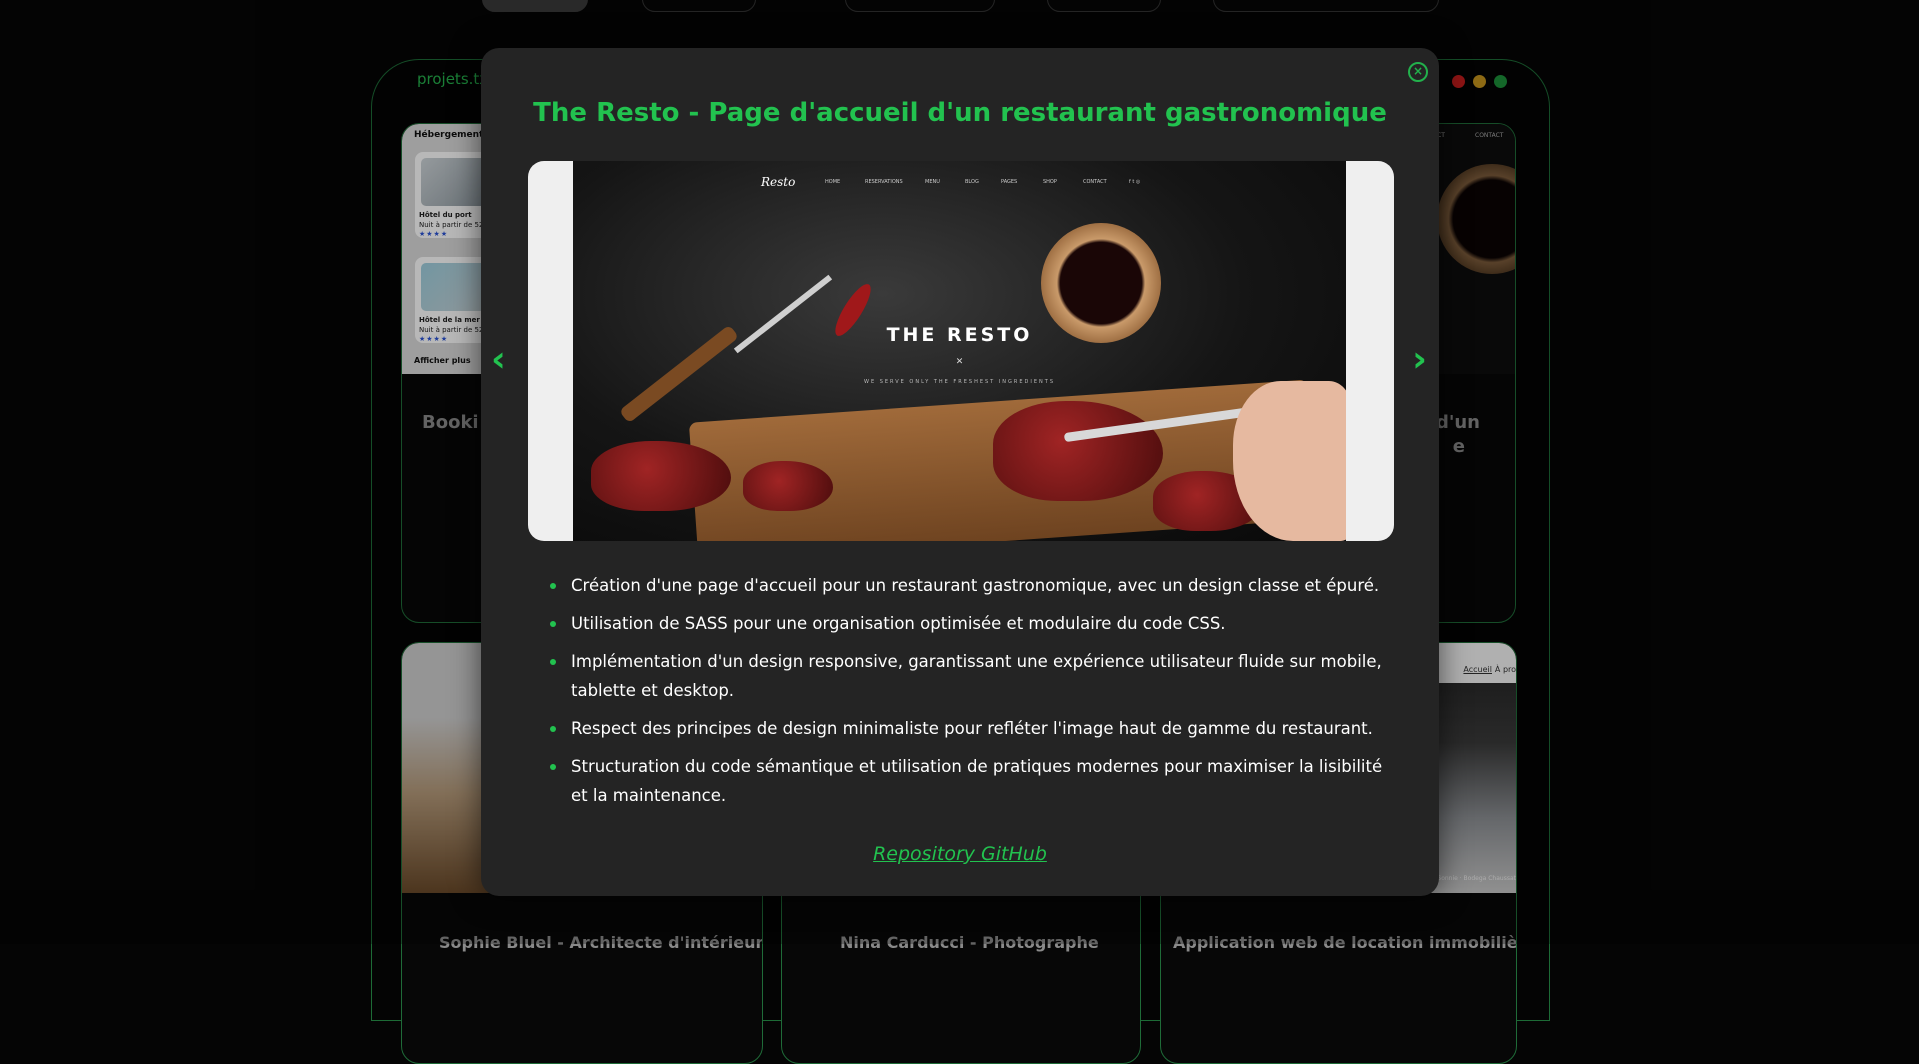 Image resolution: width=1919 pixels, height=1064 pixels. What do you see at coordinates (1135, 182) in the screenshot?
I see `social-icons: f t ◎` at bounding box center [1135, 182].